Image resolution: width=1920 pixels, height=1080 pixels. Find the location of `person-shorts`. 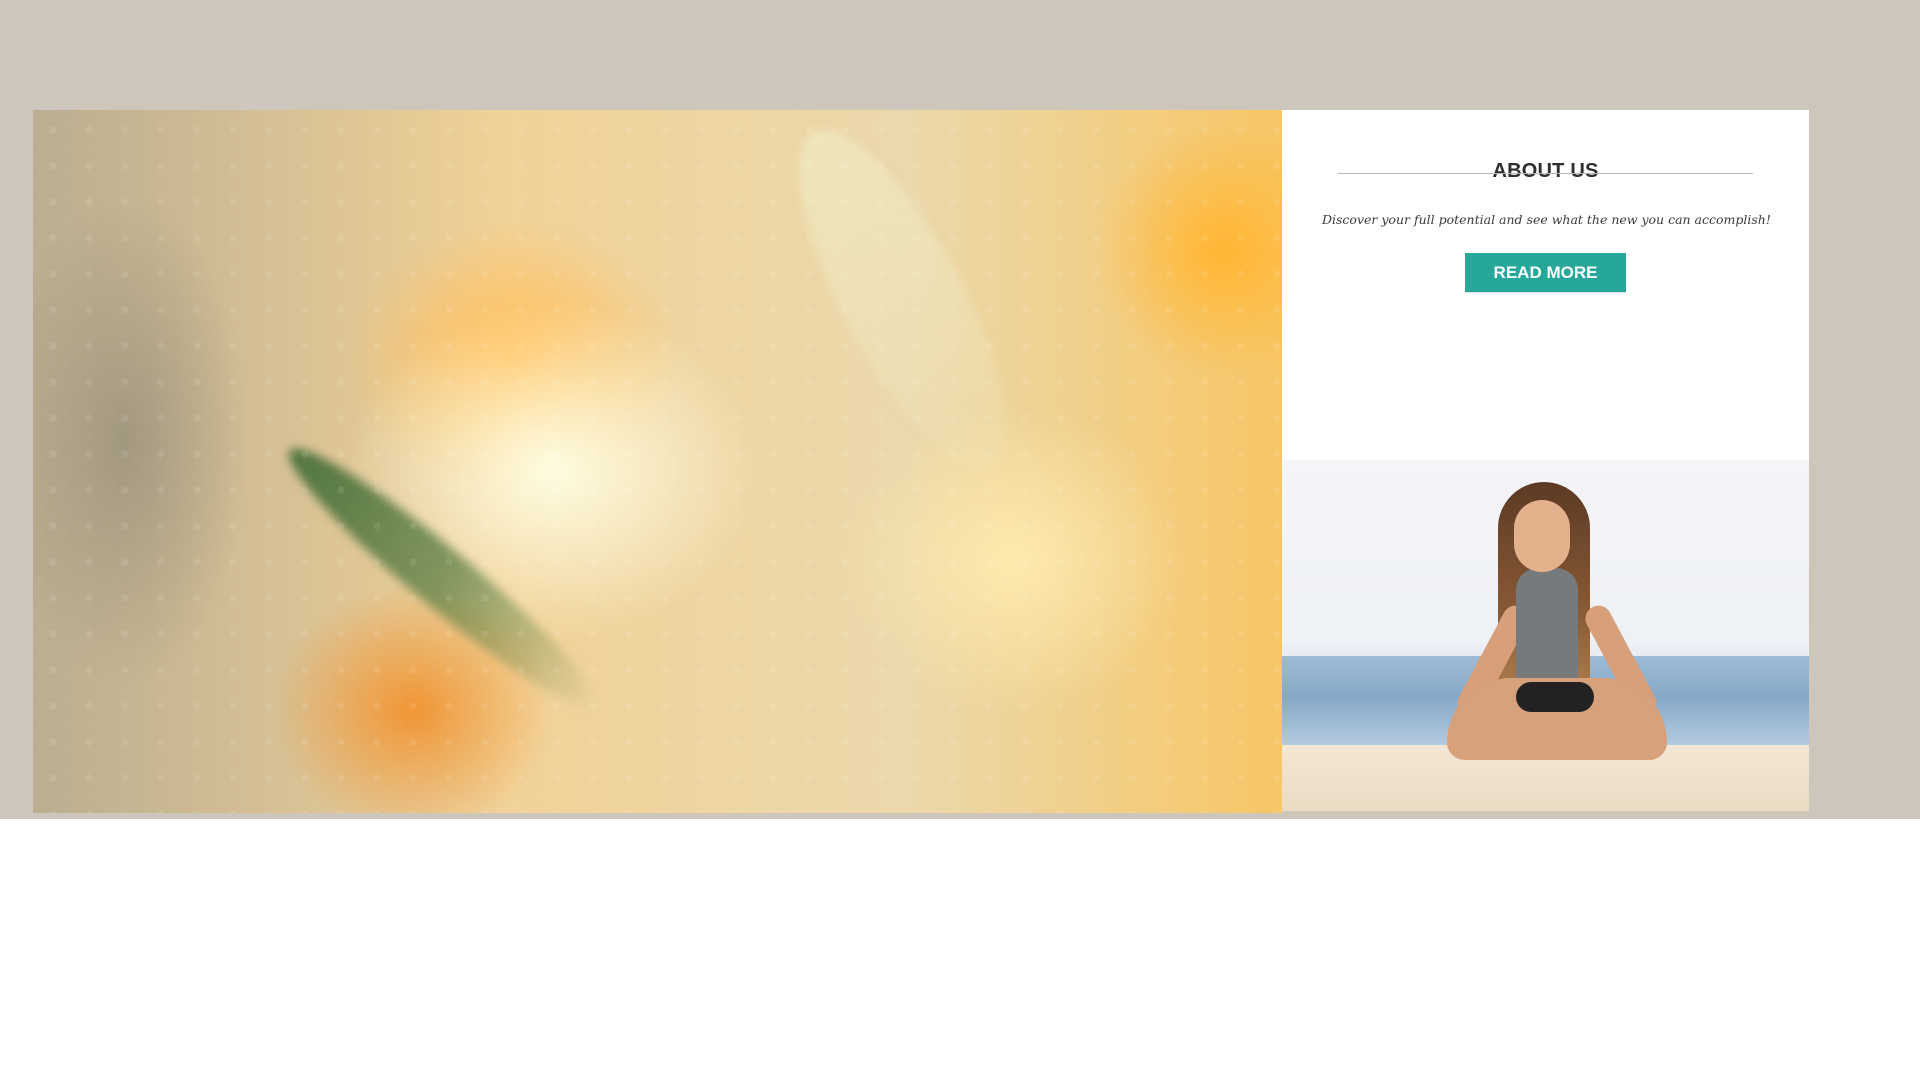

person-shorts is located at coordinates (1555, 697).